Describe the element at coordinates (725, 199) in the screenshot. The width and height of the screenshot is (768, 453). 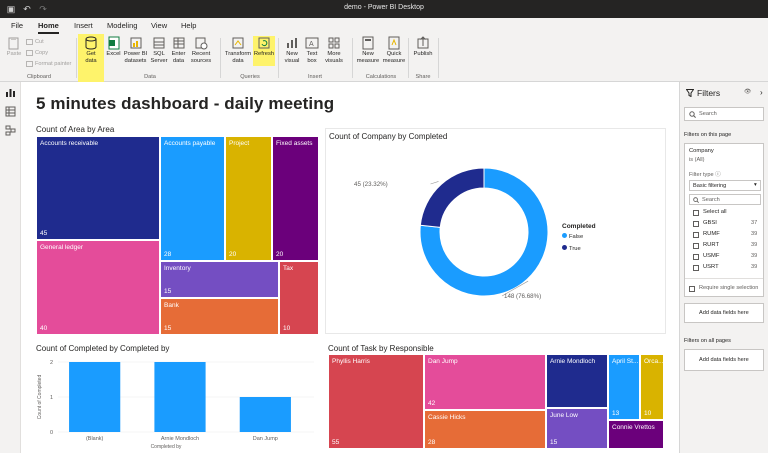
I see `filter-values-search: Search` at that location.